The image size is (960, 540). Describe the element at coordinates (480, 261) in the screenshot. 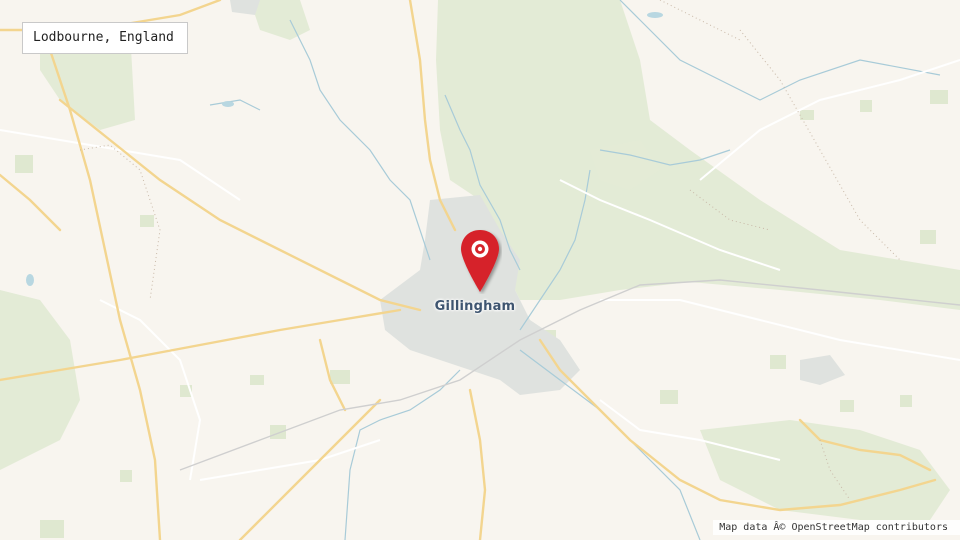

I see `map-pin-icon` at that location.